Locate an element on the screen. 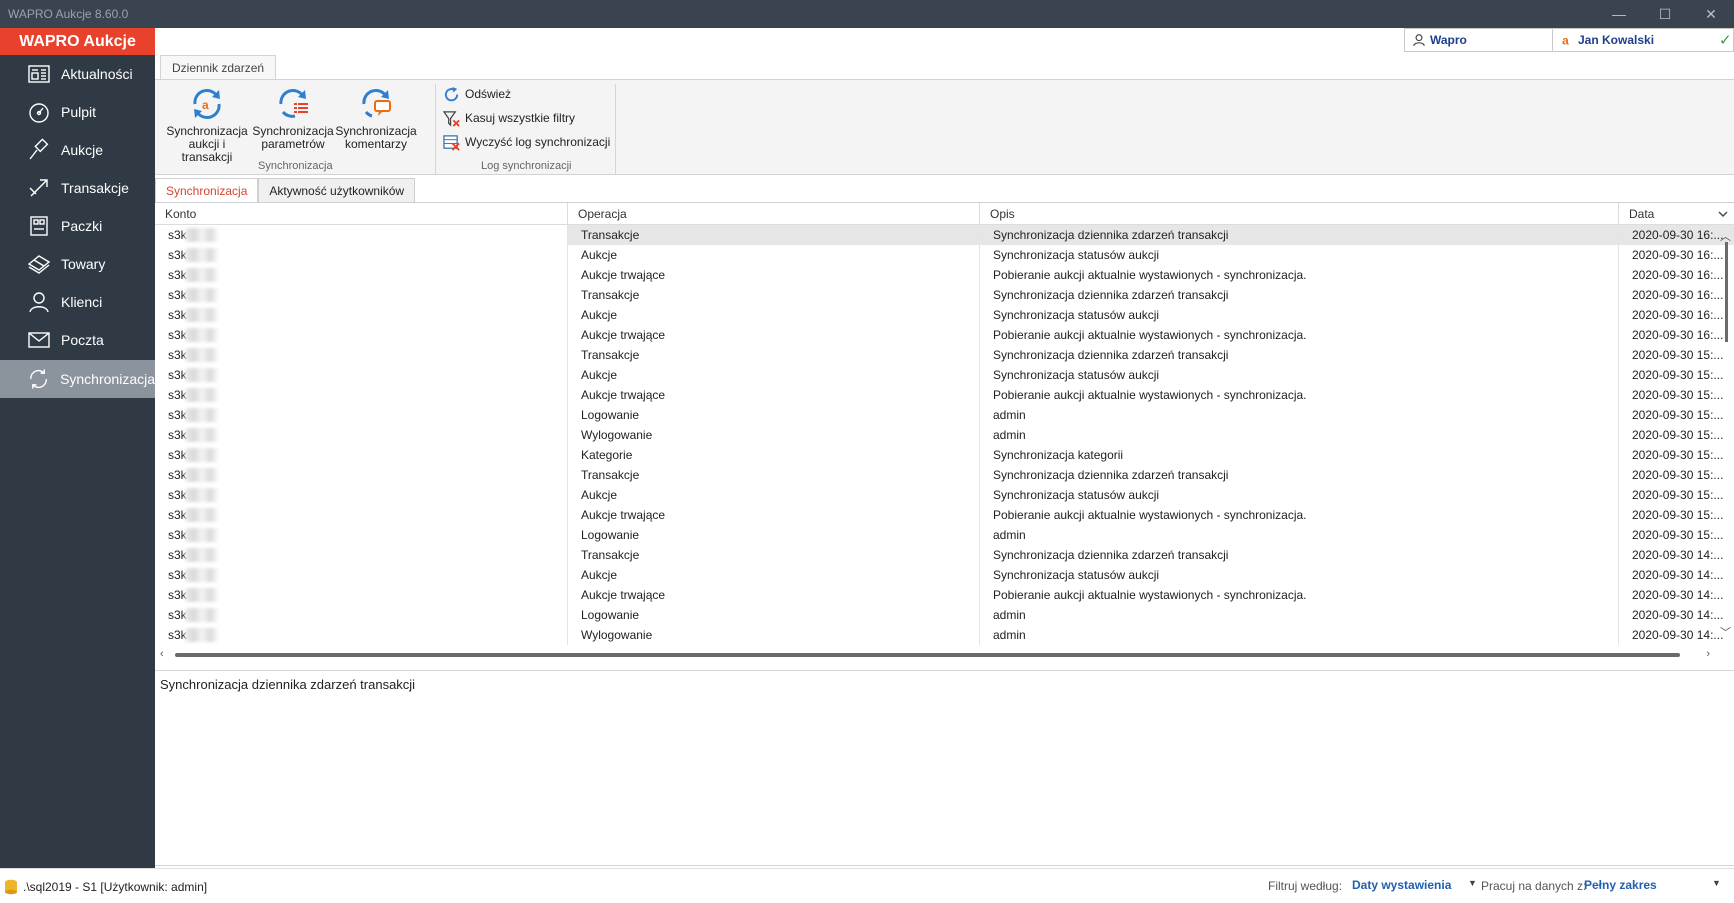  sidebar-item-label: Synchronizacja is located at coordinates (107, 379).